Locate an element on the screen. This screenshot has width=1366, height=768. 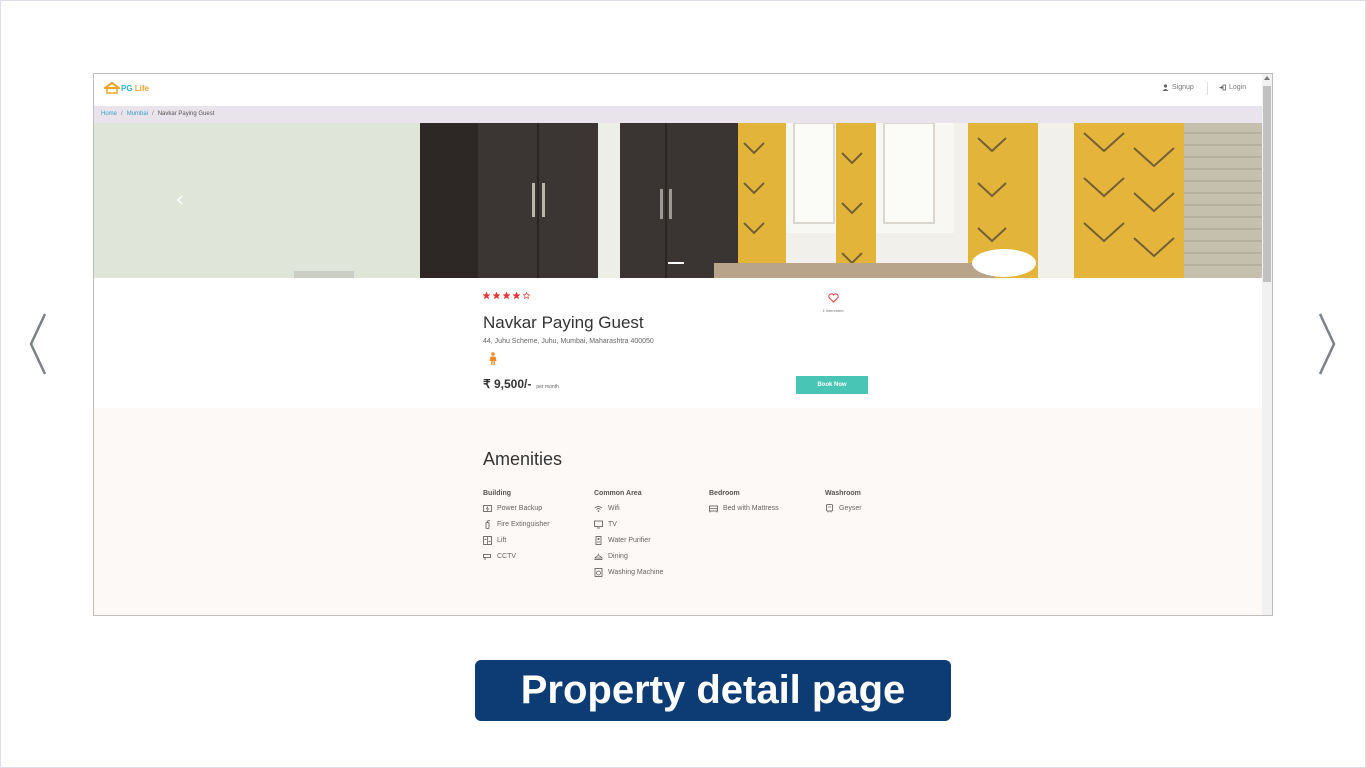
tv-icon is located at coordinates (598, 524).